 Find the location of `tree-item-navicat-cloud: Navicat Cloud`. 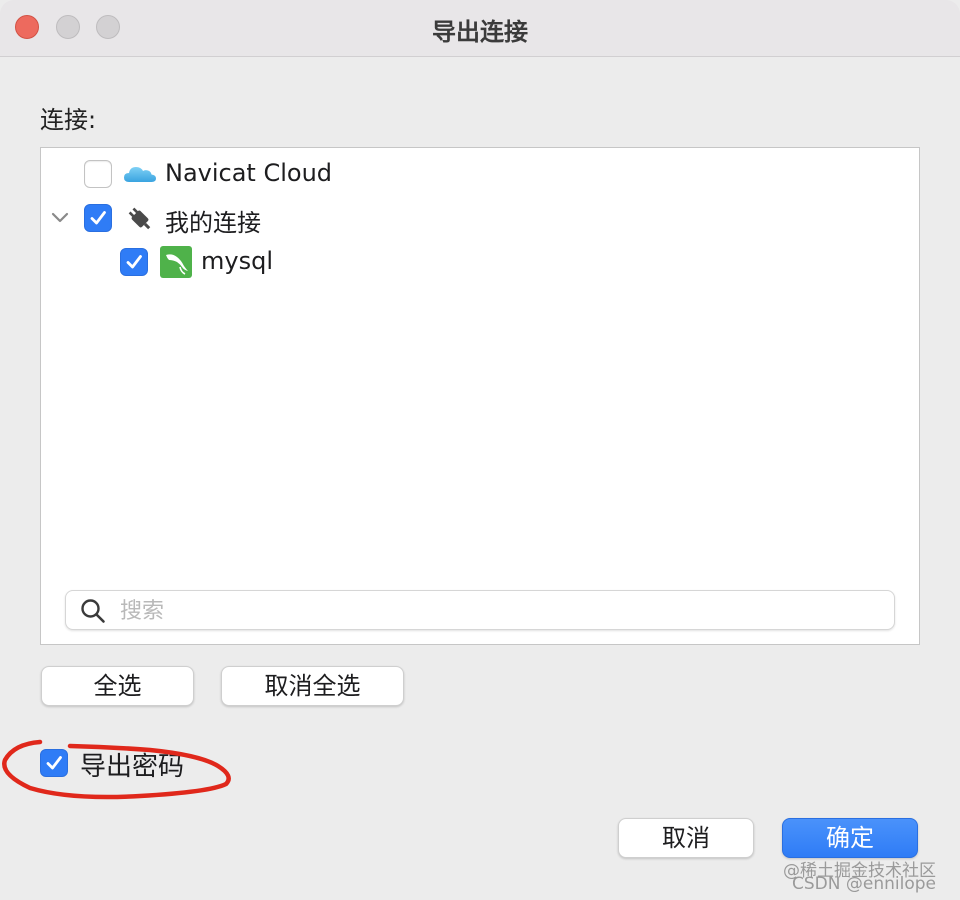

tree-item-navicat-cloud: Navicat Cloud is located at coordinates (476, 174).